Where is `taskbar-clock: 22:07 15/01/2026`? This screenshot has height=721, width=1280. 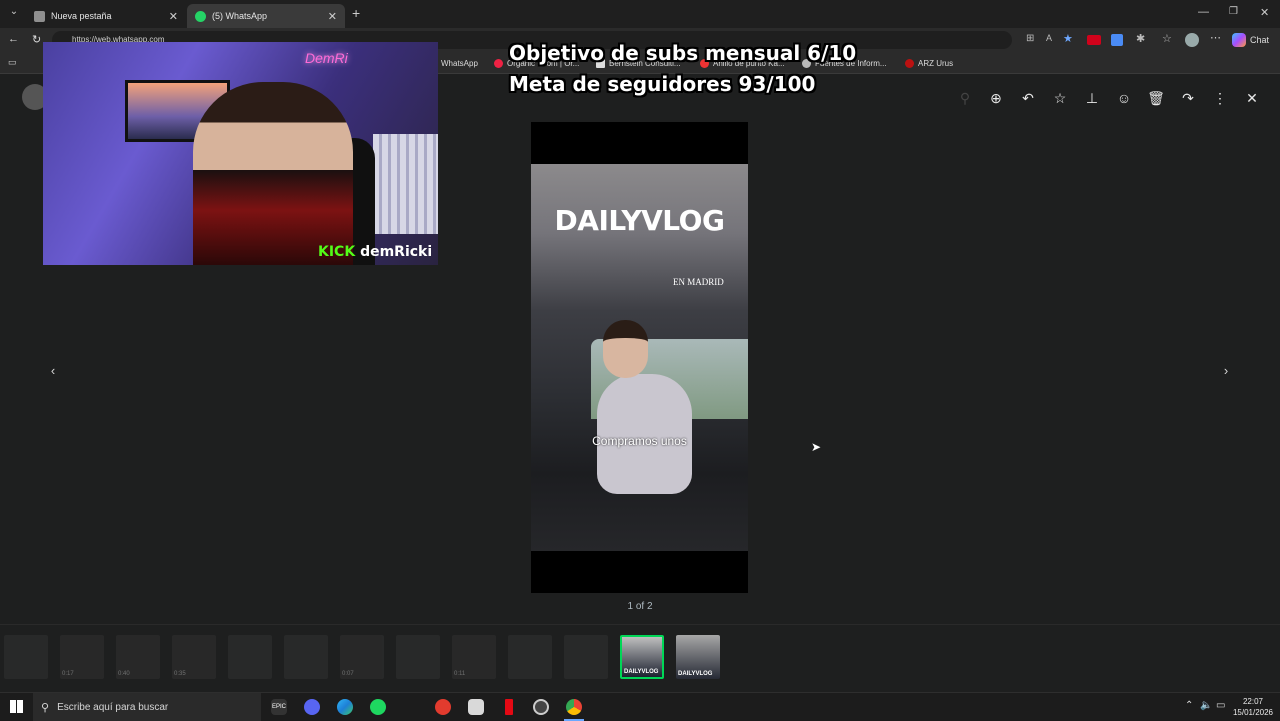 taskbar-clock: 22:07 15/01/2026 is located at coordinates (1253, 707).